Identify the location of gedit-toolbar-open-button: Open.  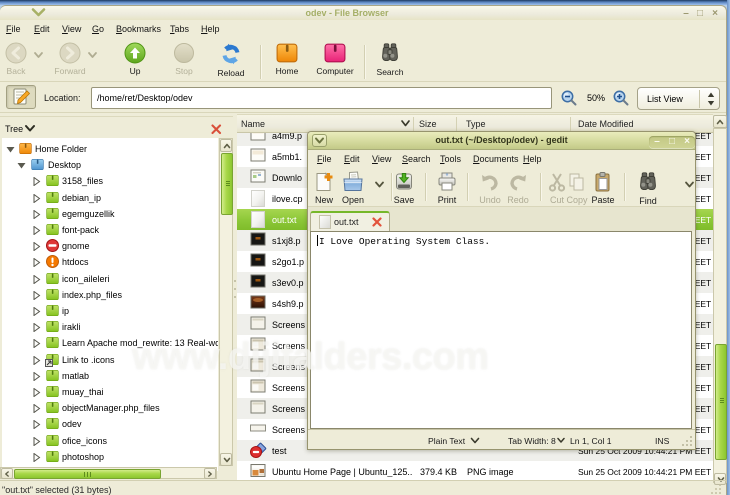
(353, 188).